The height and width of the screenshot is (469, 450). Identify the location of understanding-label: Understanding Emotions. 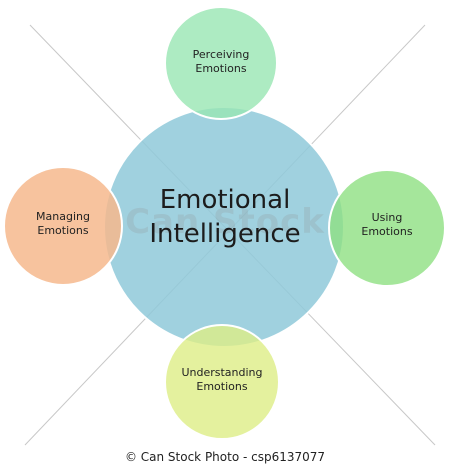
(222, 380).